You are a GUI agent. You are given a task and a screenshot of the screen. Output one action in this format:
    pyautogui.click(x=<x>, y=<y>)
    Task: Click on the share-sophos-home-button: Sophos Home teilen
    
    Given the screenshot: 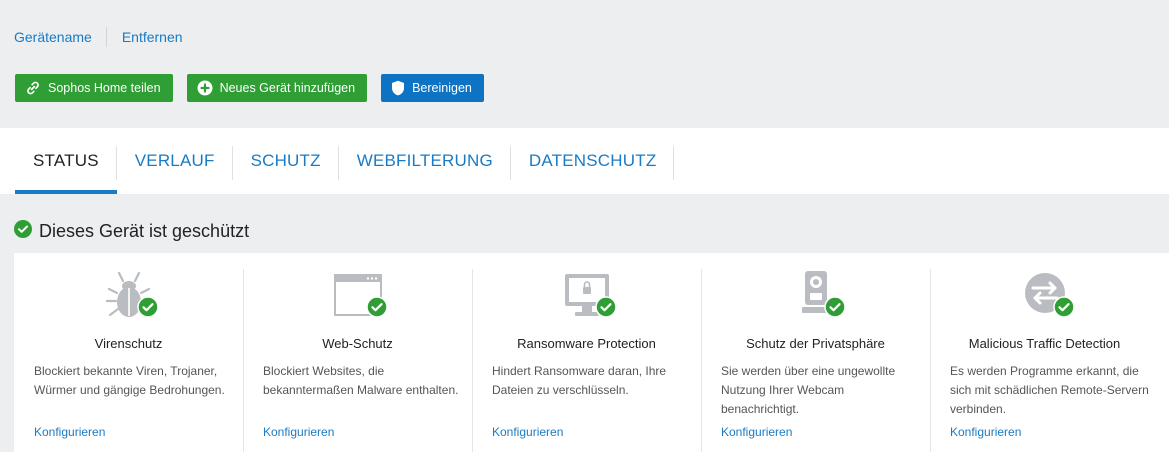 What is the action you would take?
    pyautogui.click(x=94, y=88)
    